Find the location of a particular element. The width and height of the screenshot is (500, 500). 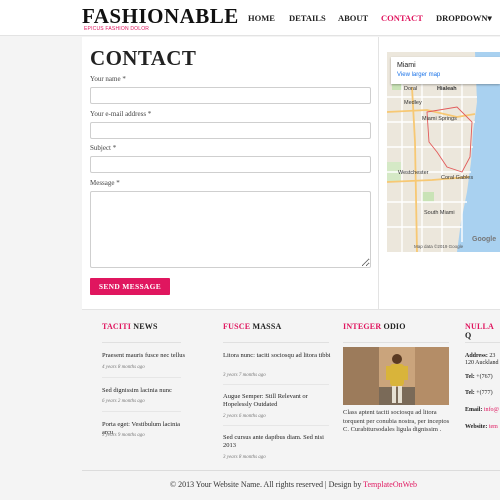

news-item-link: Praesent mauris fusce nec tellus is located at coordinates (147, 356).